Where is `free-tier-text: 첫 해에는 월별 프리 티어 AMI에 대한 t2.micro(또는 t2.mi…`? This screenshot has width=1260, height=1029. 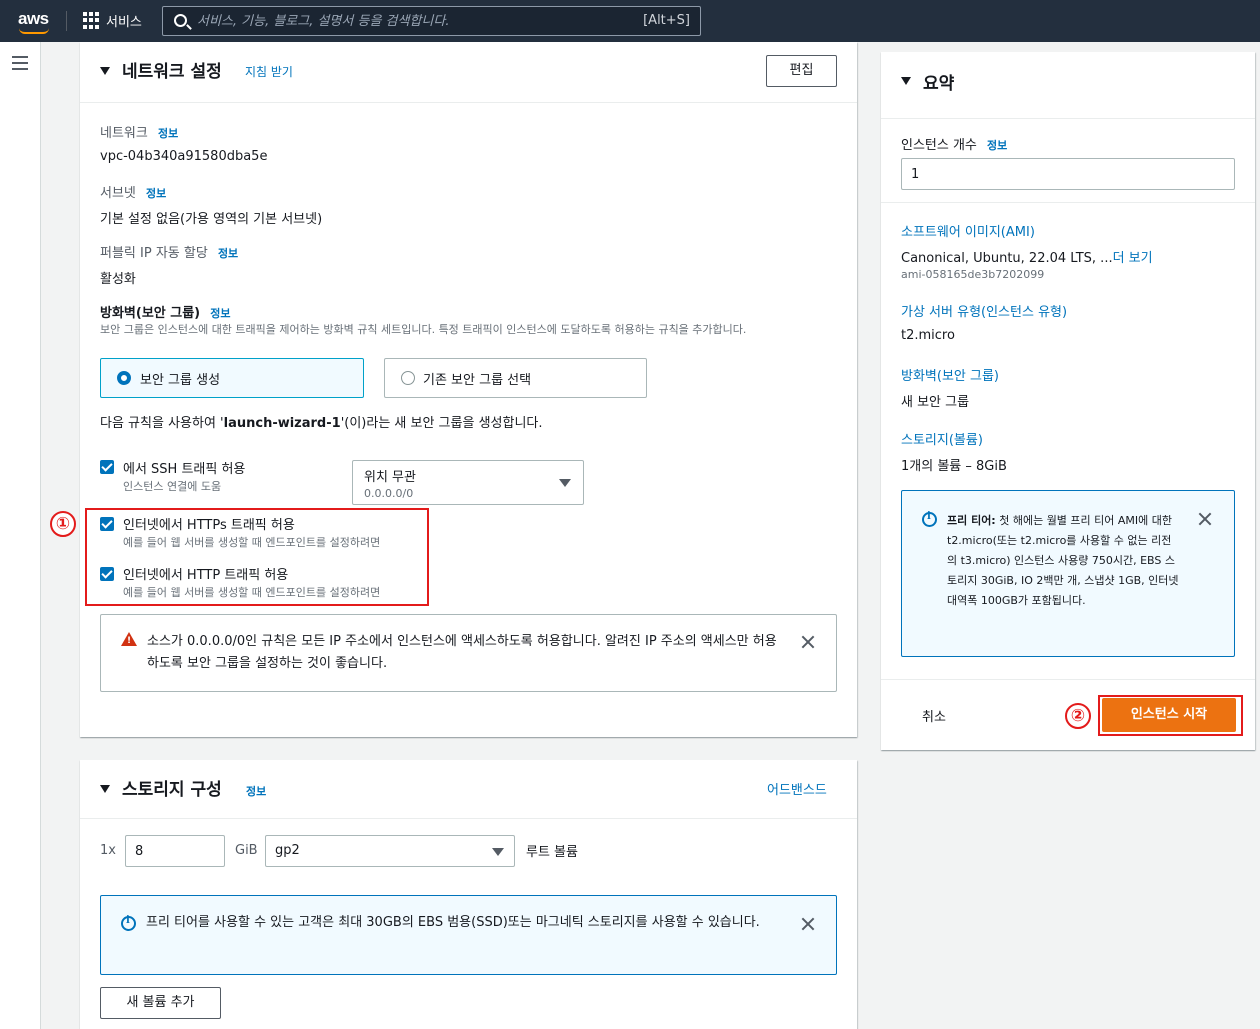
free-tier-text: 첫 해에는 월별 프리 티어 AMI에 대한 t2.micro(또는 t2.mi… is located at coordinates (1063, 560).